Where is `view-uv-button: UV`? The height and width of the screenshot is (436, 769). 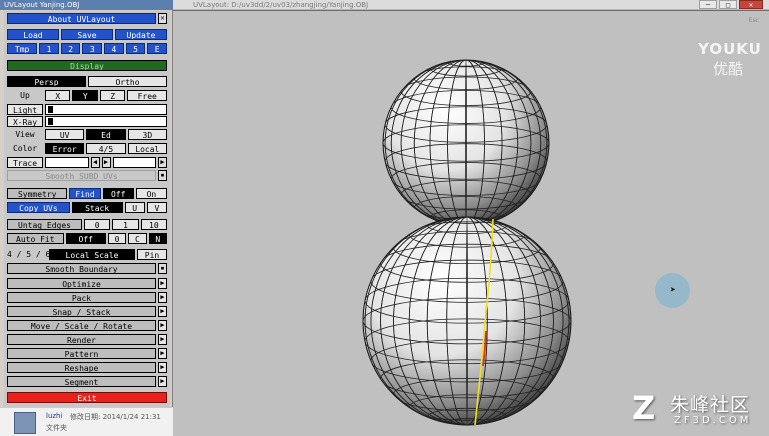 view-uv-button: UV is located at coordinates (65, 134).